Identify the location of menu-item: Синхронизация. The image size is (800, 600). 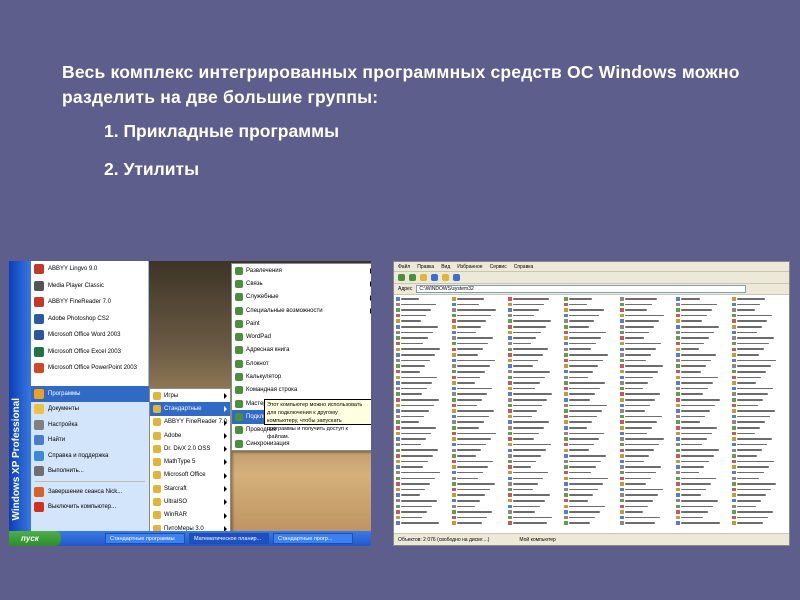
(301, 443).